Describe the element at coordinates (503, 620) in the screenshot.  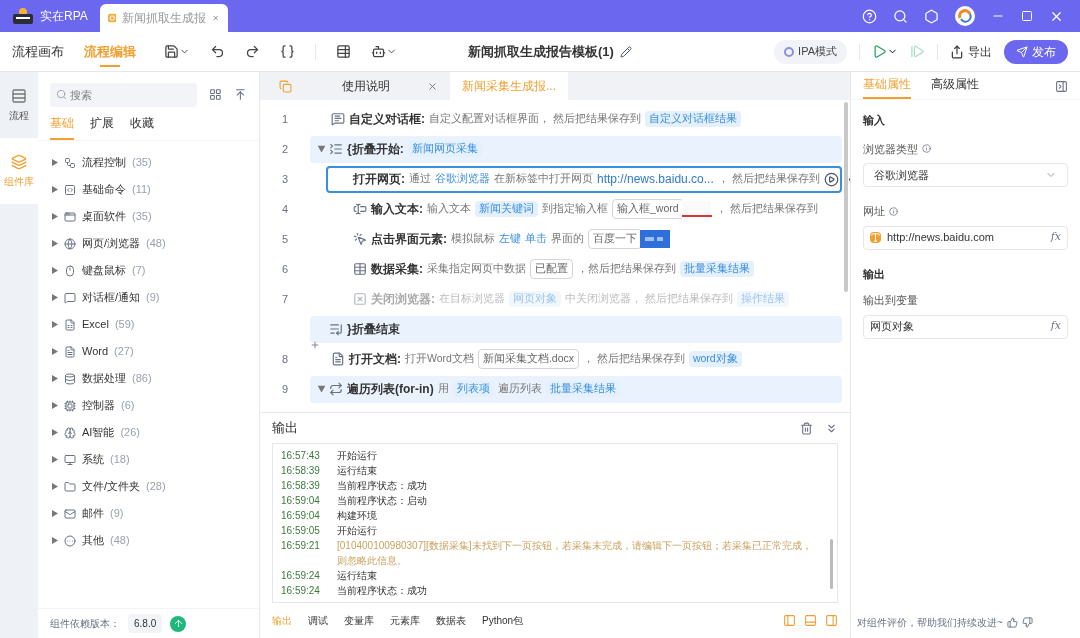
I see `output-tab: Python包` at that location.